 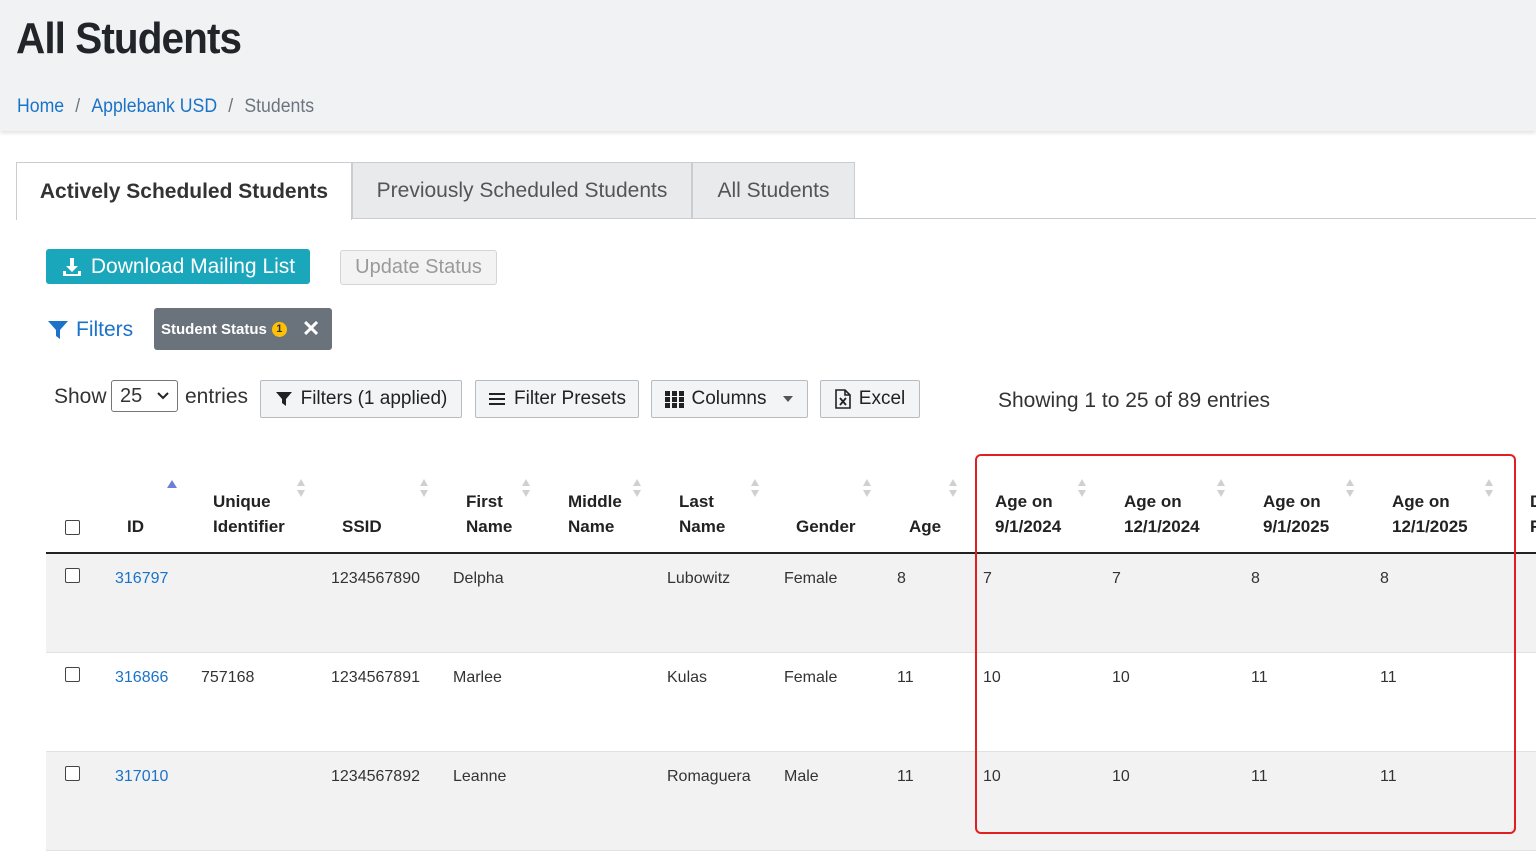 What do you see at coordinates (842, 399) in the screenshot?
I see `excel-file-icon` at bounding box center [842, 399].